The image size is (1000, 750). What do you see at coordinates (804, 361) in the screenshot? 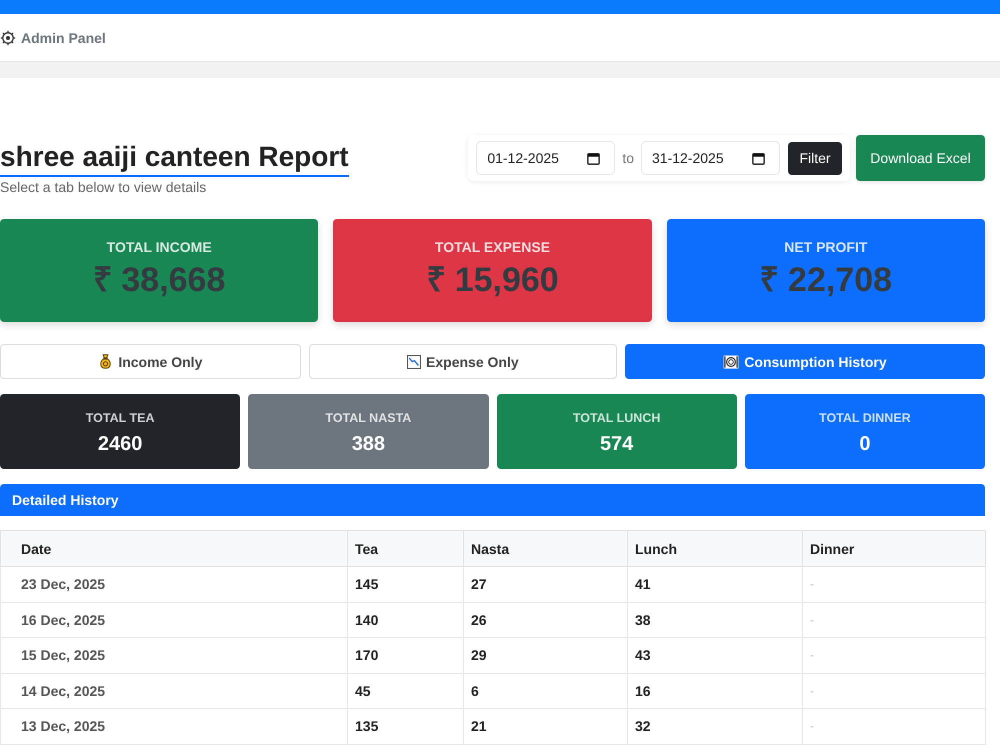
I see `tab: Consumption History` at bounding box center [804, 361].